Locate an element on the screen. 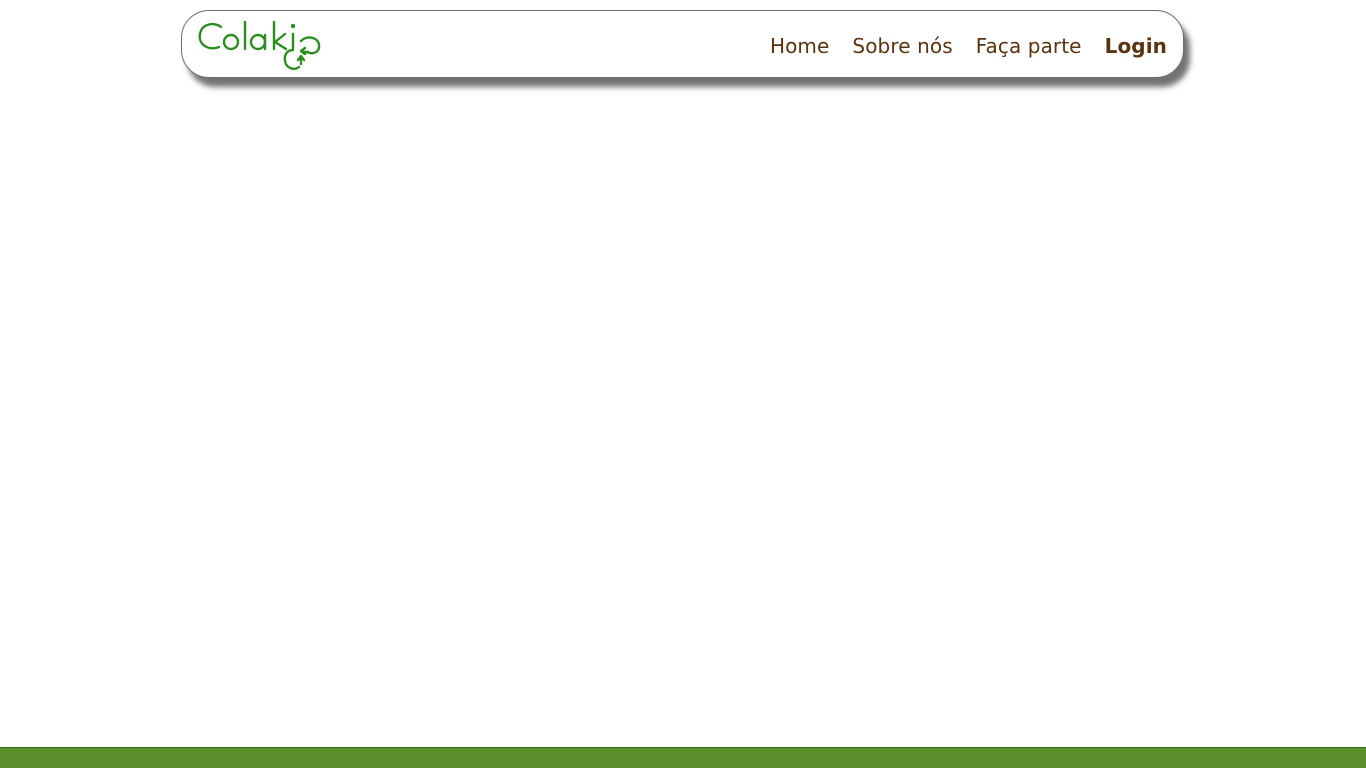 This screenshot has width=1366, height=768. nav-login-link: Login is located at coordinates (1136, 45).